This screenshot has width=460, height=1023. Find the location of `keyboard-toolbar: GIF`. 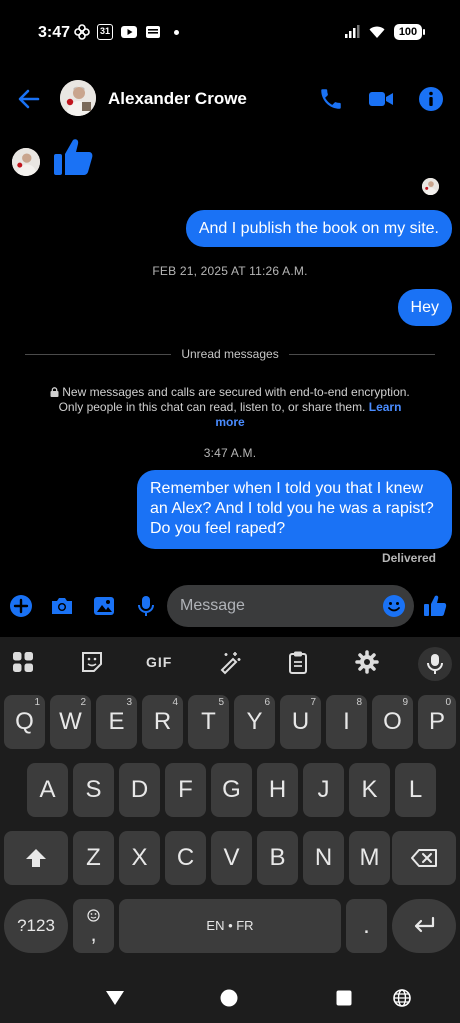

keyboard-toolbar: GIF is located at coordinates (230, 663).